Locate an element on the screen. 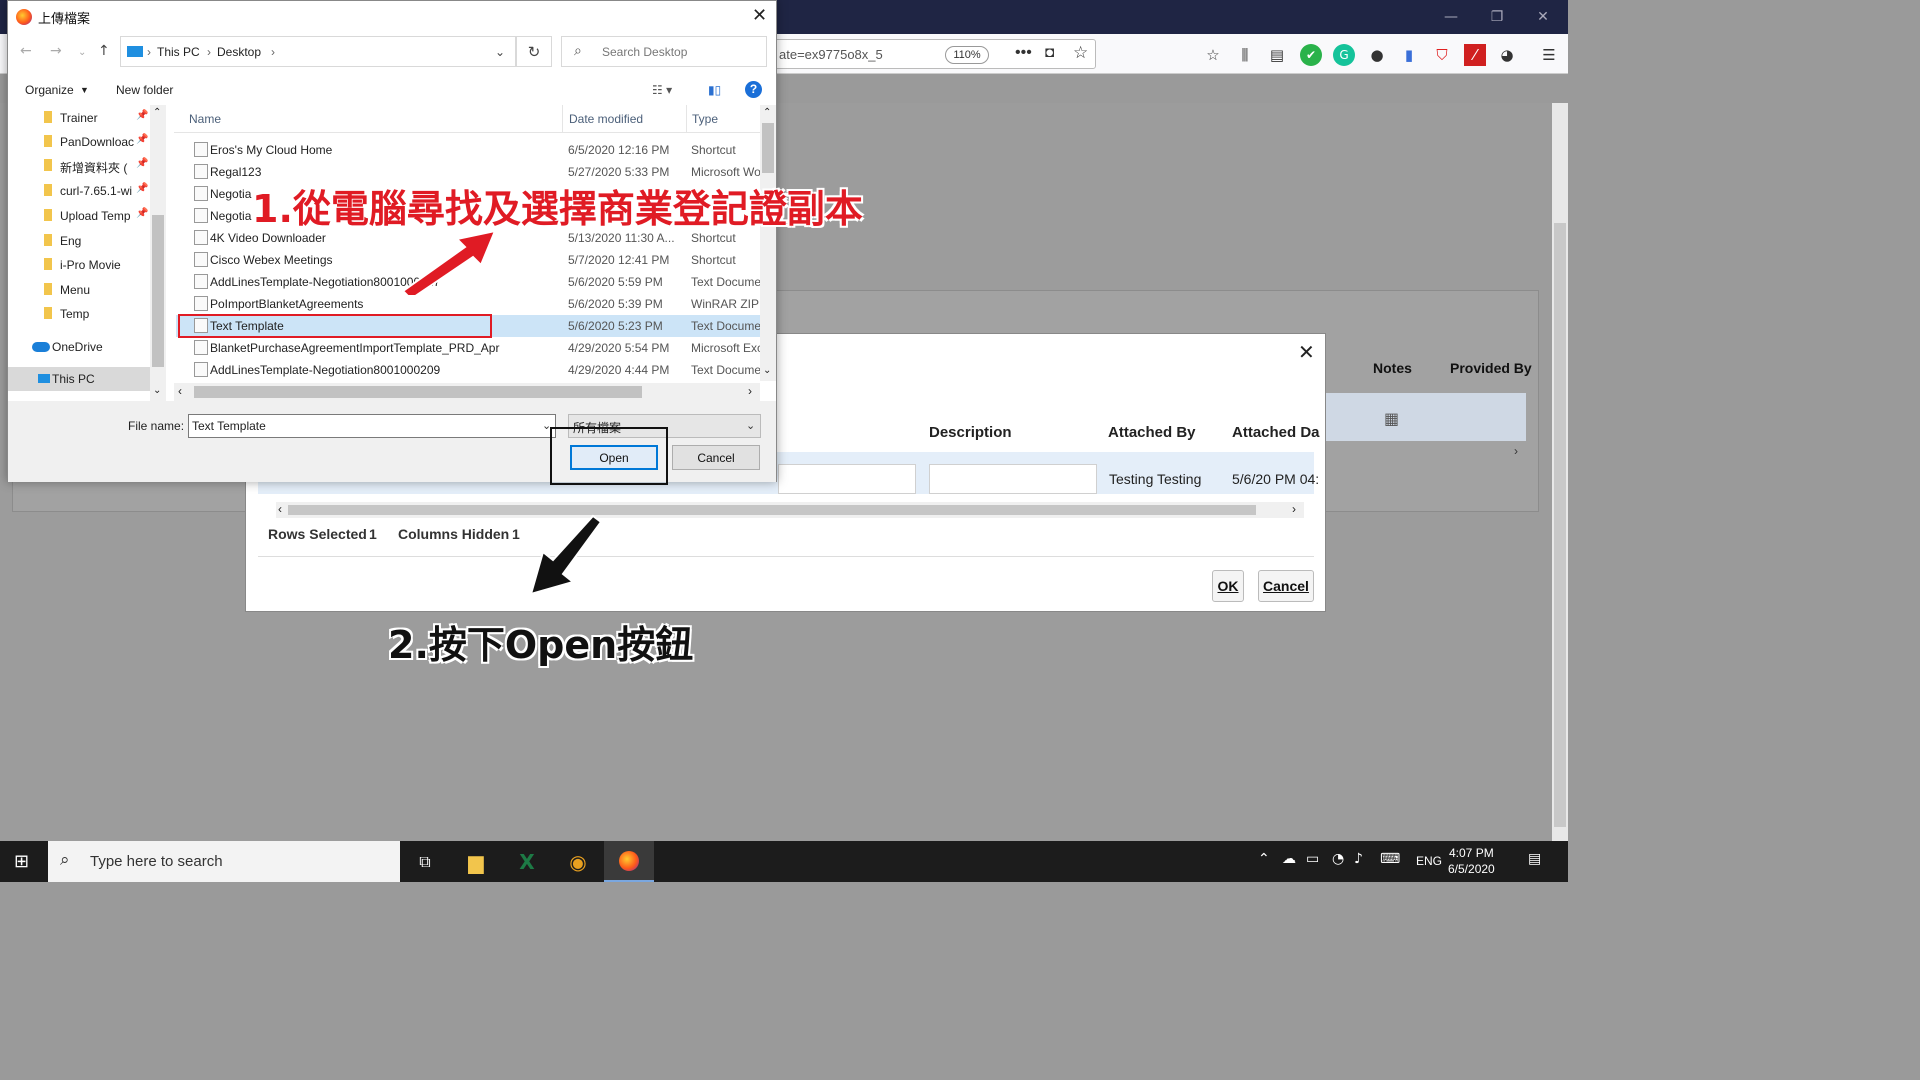 The width and height of the screenshot is (1920, 1080). zoom-level: 110% is located at coordinates (967, 55).